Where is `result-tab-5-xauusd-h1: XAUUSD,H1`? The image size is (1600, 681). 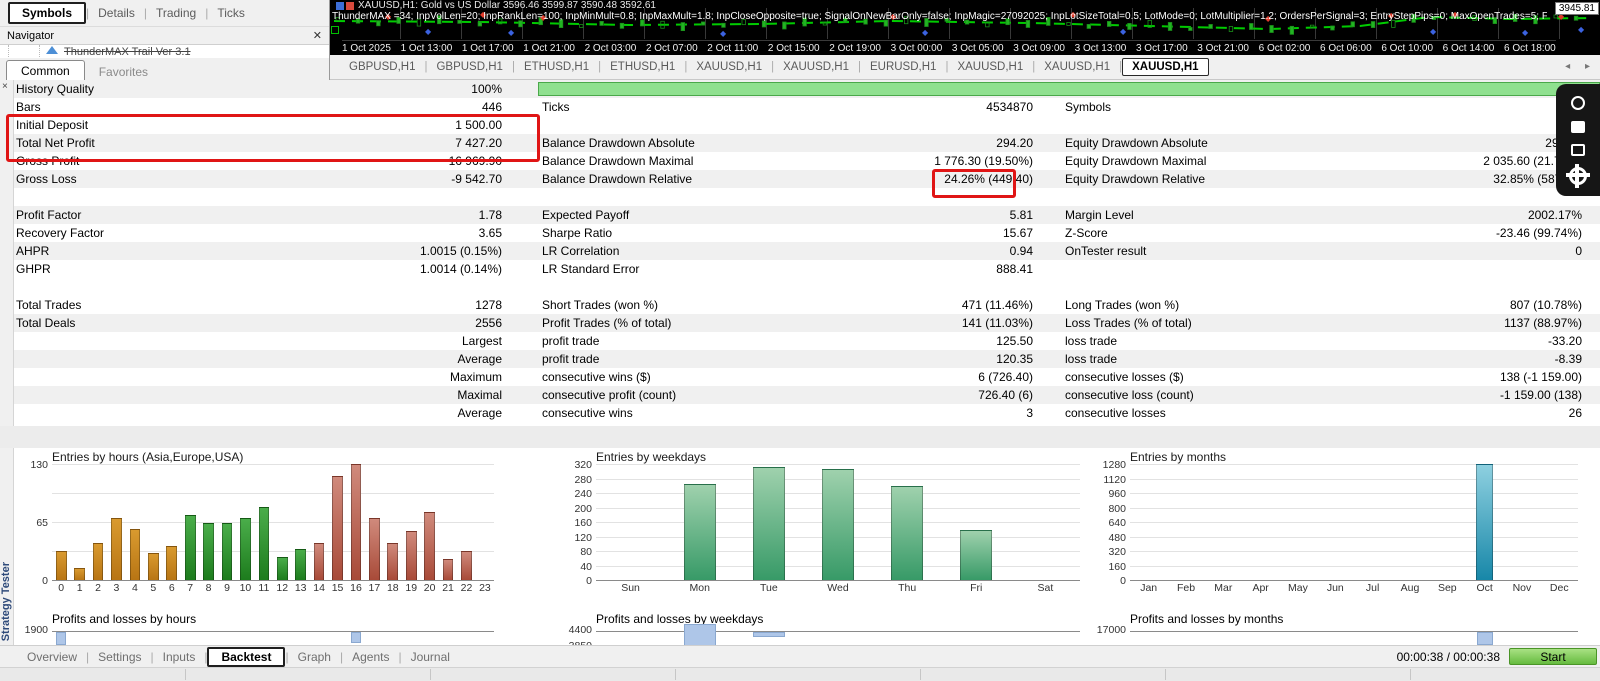 result-tab-5-xauusd-h1: XAUUSD,H1 is located at coordinates (816, 67).